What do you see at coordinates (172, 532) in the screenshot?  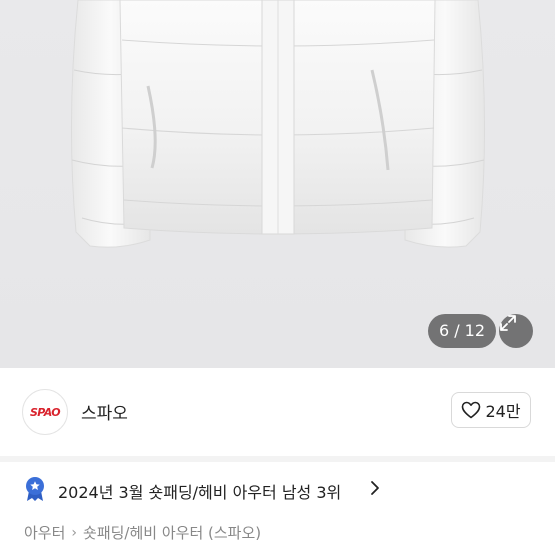 I see `breadcrumb-item-short-padding: 숏패딩/헤비 아우터 (스파오)` at bounding box center [172, 532].